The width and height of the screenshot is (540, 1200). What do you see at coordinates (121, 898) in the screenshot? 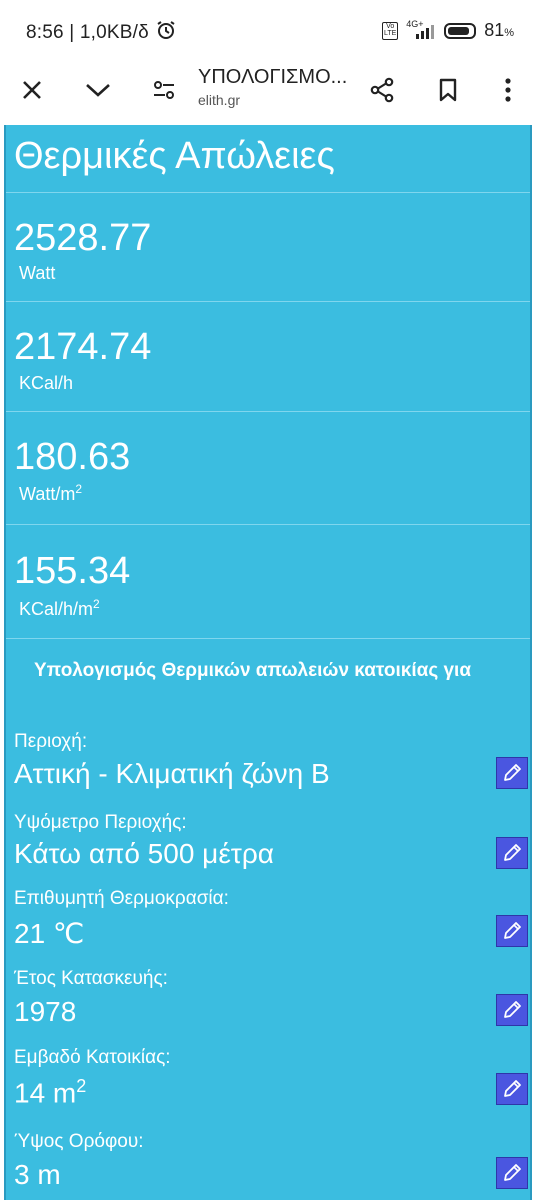
I see `field-label: Επιθυμητή Θερμοκρασία:` at bounding box center [121, 898].